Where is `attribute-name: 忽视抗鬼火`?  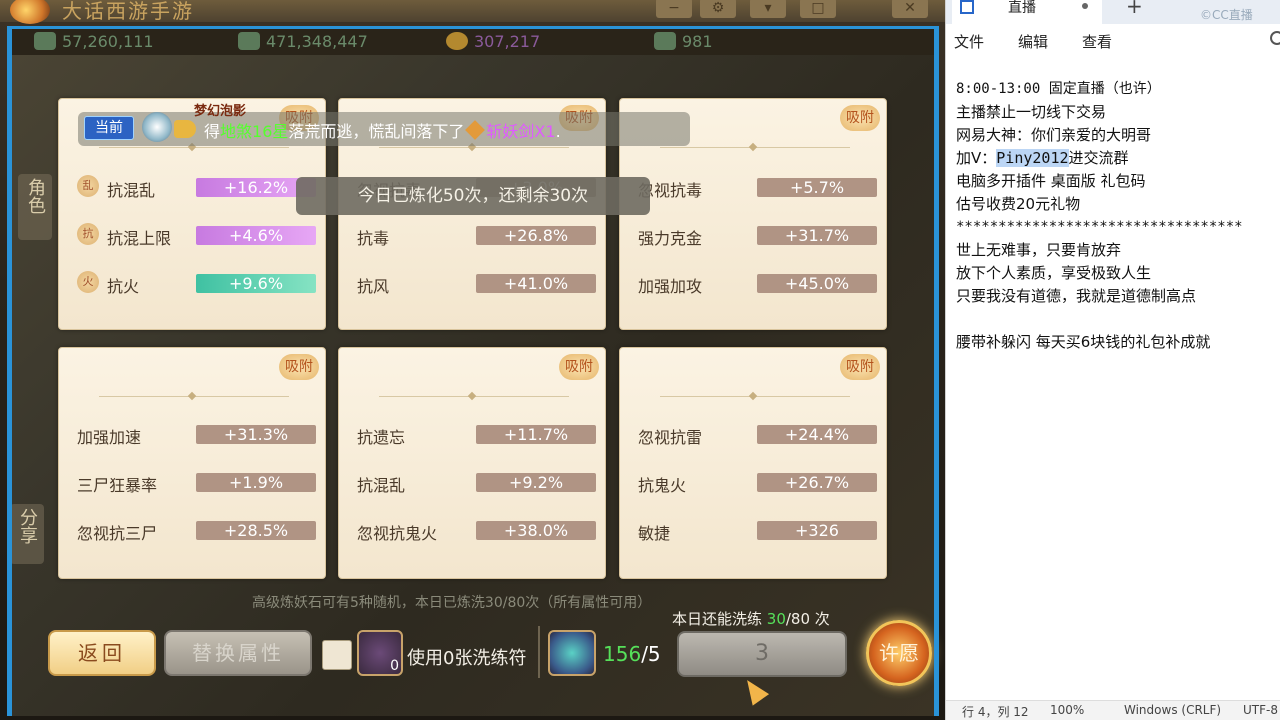 attribute-name: 忽视抗鬼火 is located at coordinates (397, 533).